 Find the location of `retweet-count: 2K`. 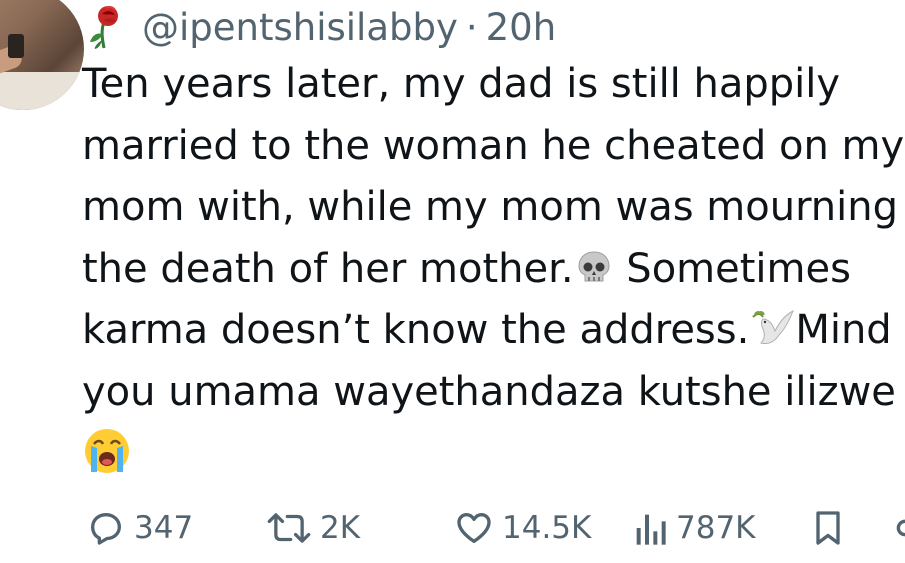

retweet-count: 2K is located at coordinates (340, 528).